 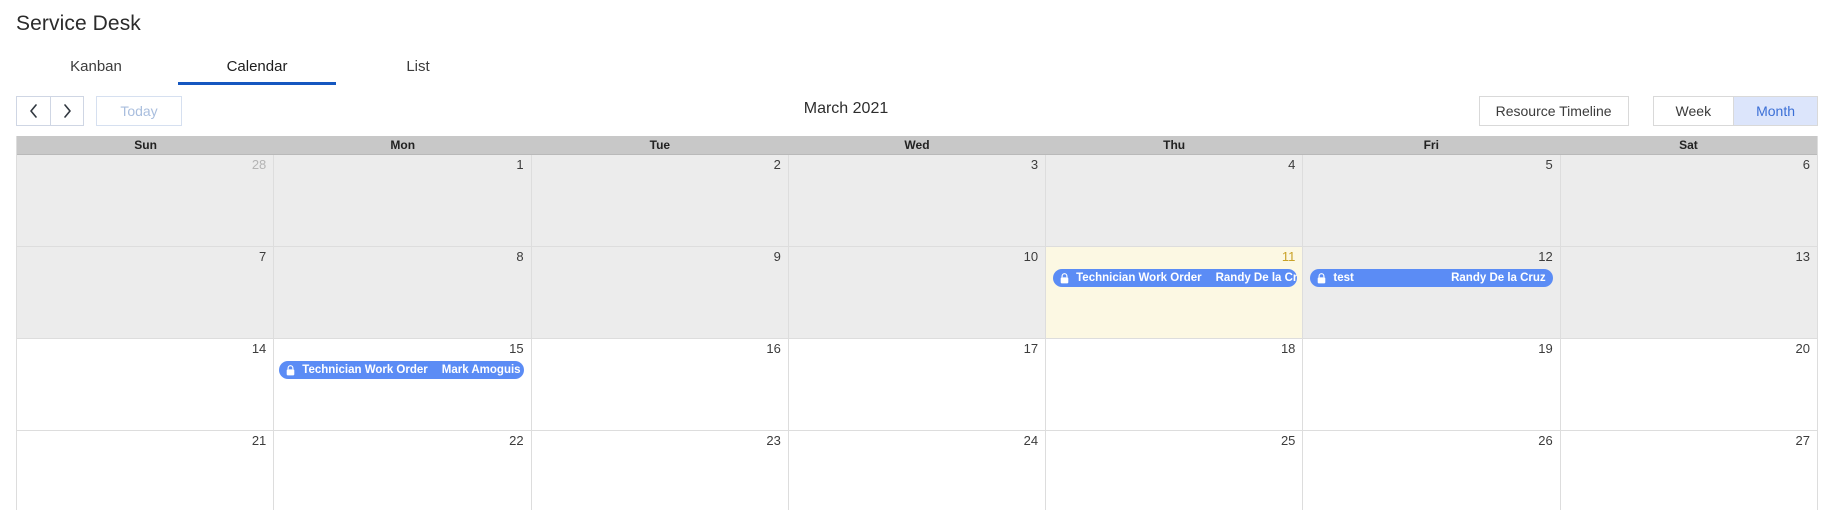 I want to click on day-number: 21, so click(x=259, y=440).